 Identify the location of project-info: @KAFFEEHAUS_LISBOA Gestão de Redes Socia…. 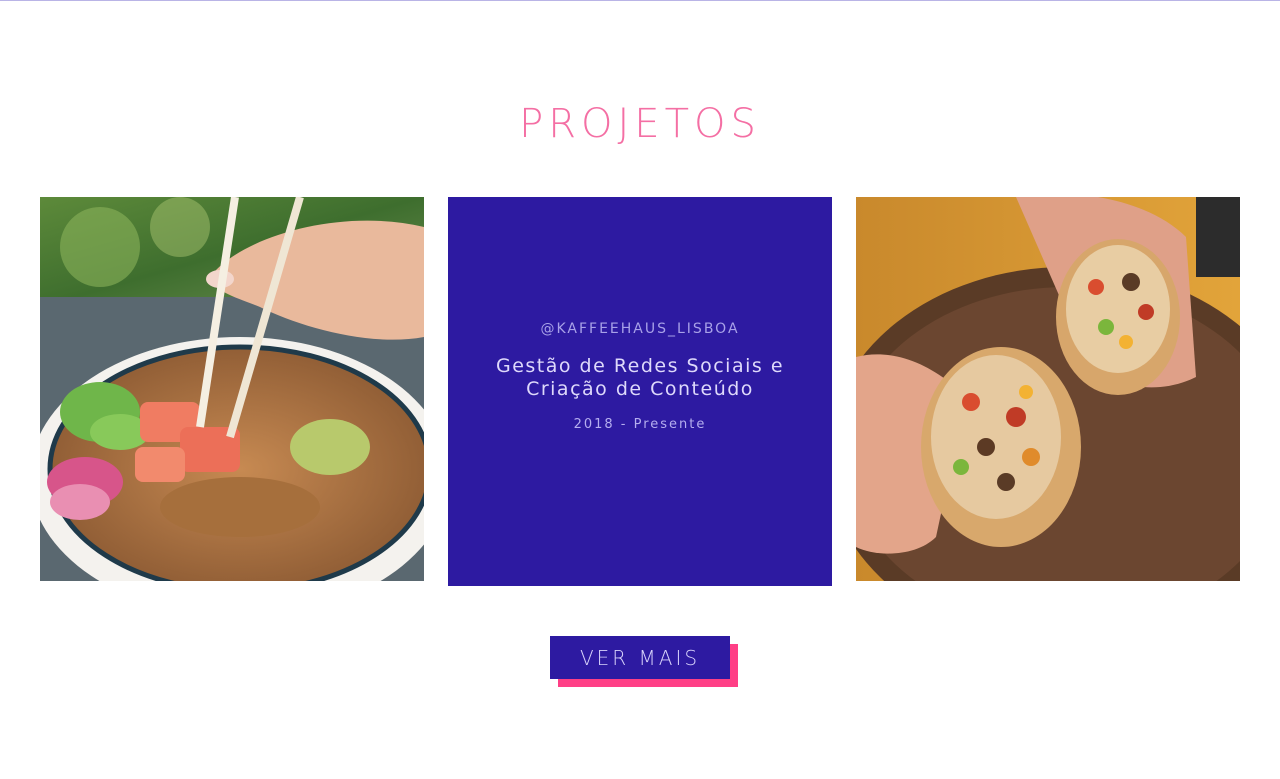
(640, 391).